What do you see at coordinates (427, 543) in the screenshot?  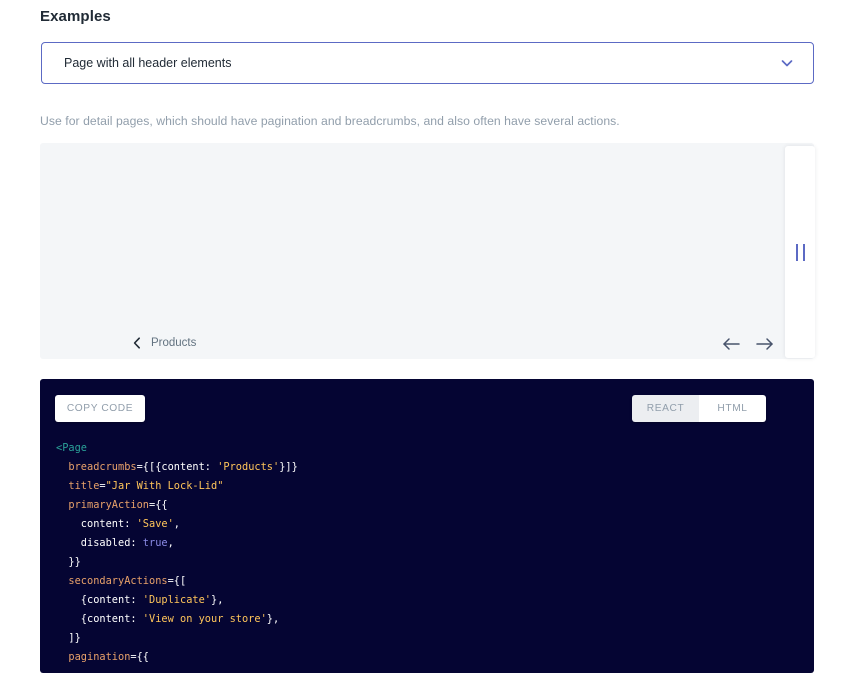 I see `code-line: disabled: true,` at bounding box center [427, 543].